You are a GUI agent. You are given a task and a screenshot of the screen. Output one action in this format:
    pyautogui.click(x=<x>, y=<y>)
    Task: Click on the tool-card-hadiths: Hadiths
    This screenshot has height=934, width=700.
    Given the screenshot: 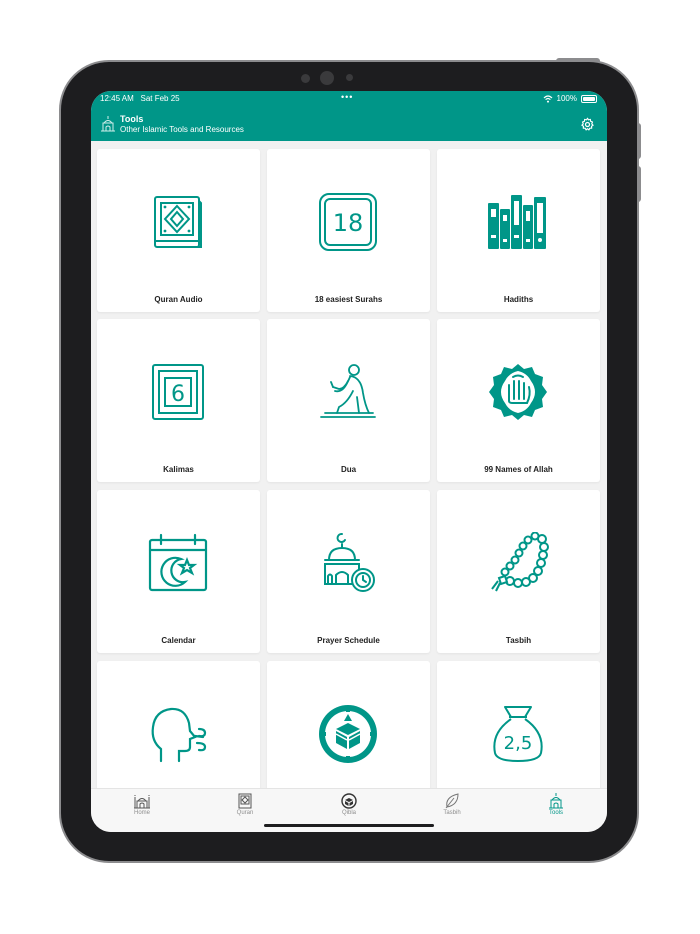 What is the action you would take?
    pyautogui.click(x=518, y=230)
    